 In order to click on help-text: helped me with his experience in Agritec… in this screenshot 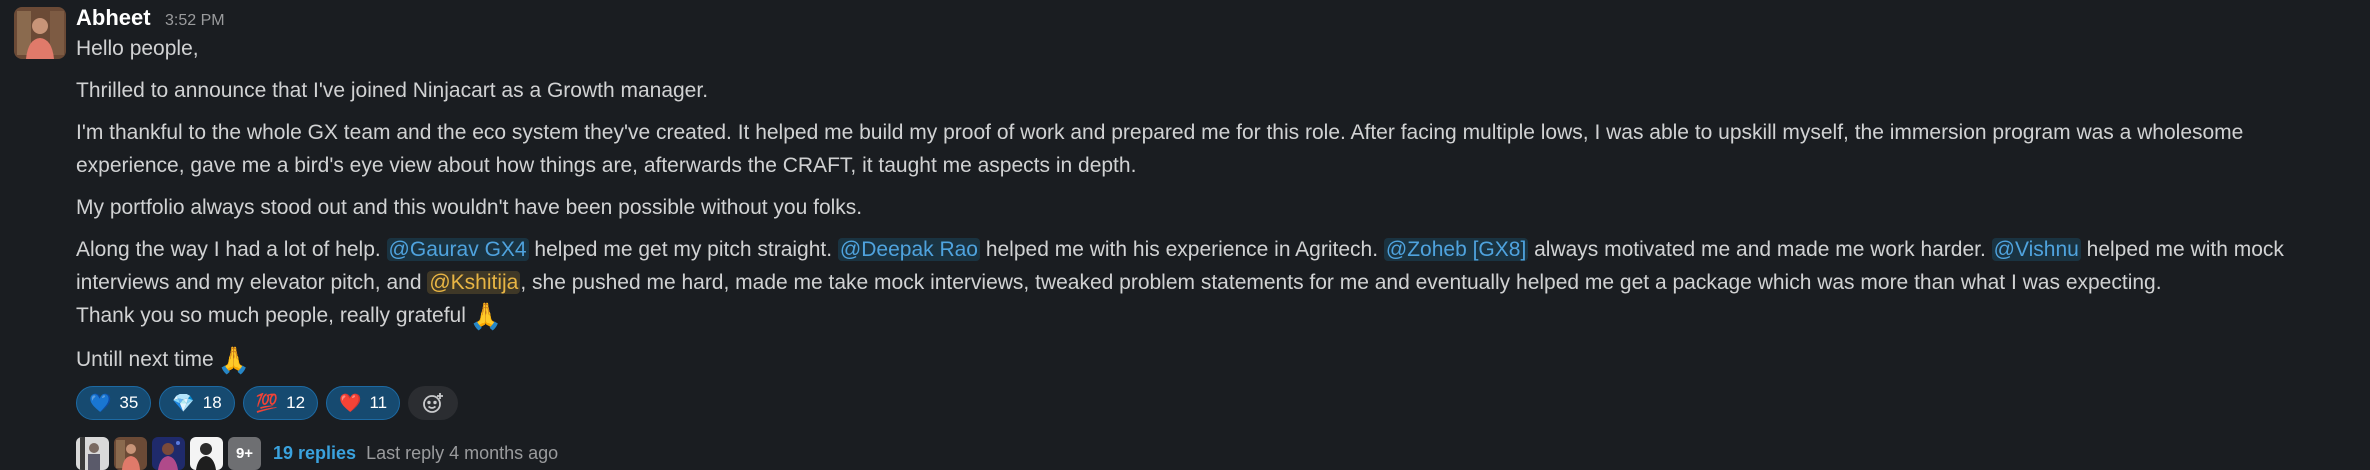, I will do `click(1181, 249)`.